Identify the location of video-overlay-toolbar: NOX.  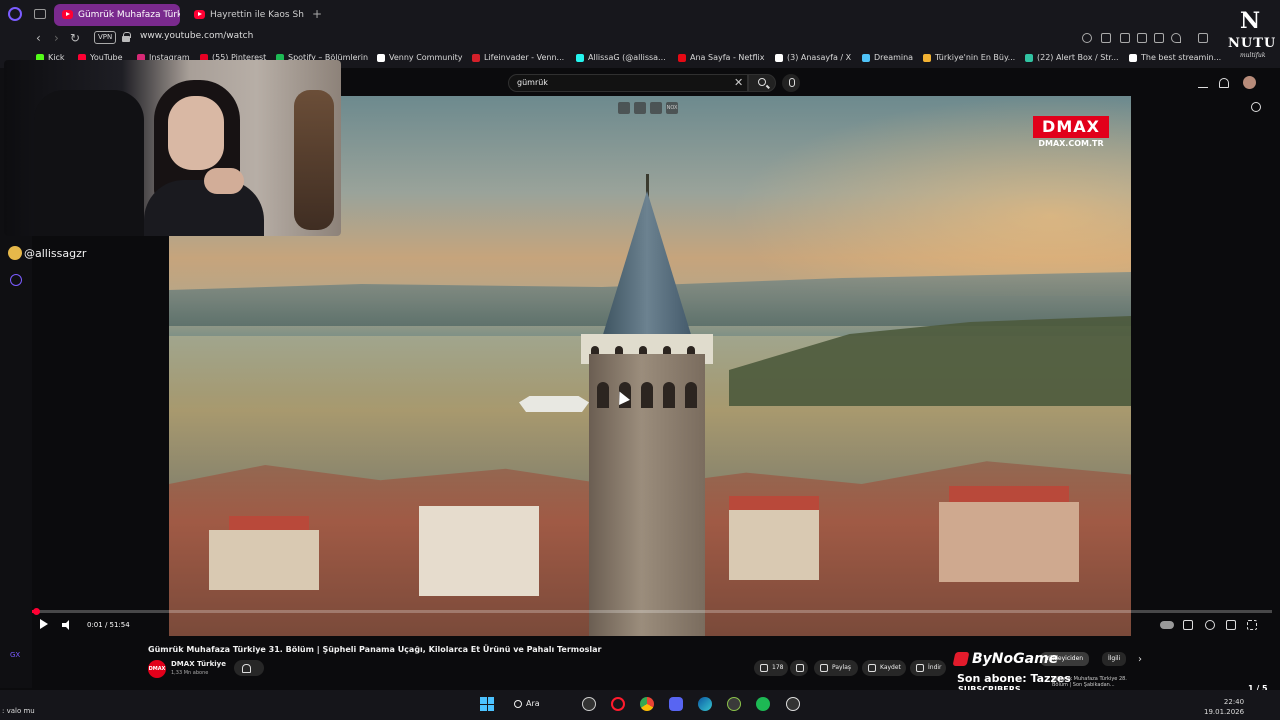
(650, 108).